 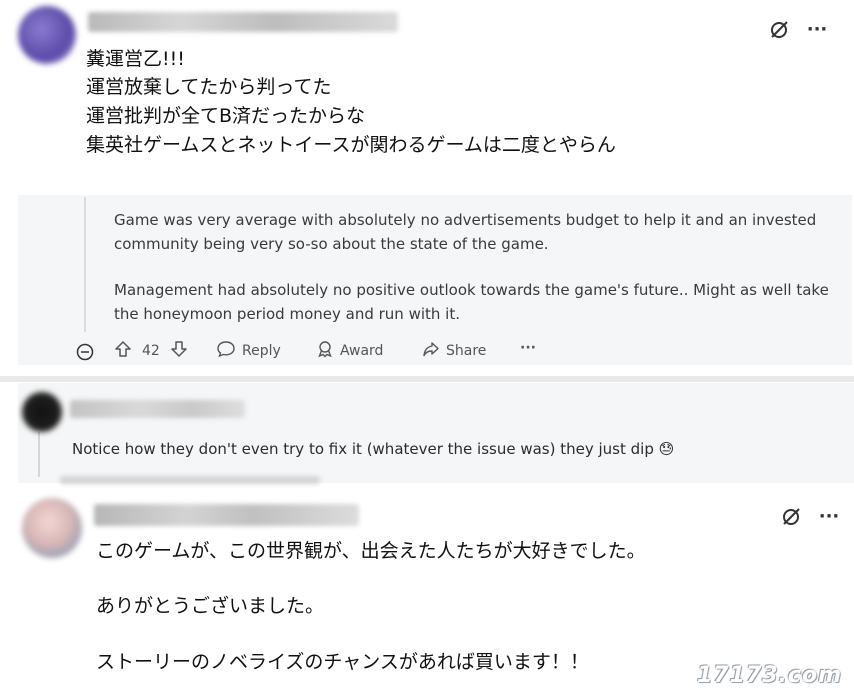 I want to click on comment-line: 運営批判が全てB済だったからな, so click(x=226, y=116).